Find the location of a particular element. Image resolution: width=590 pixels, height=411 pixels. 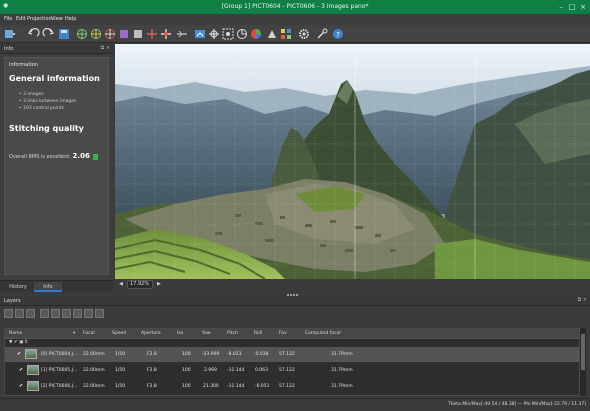

exposure-icon is located at coordinates (272, 34).